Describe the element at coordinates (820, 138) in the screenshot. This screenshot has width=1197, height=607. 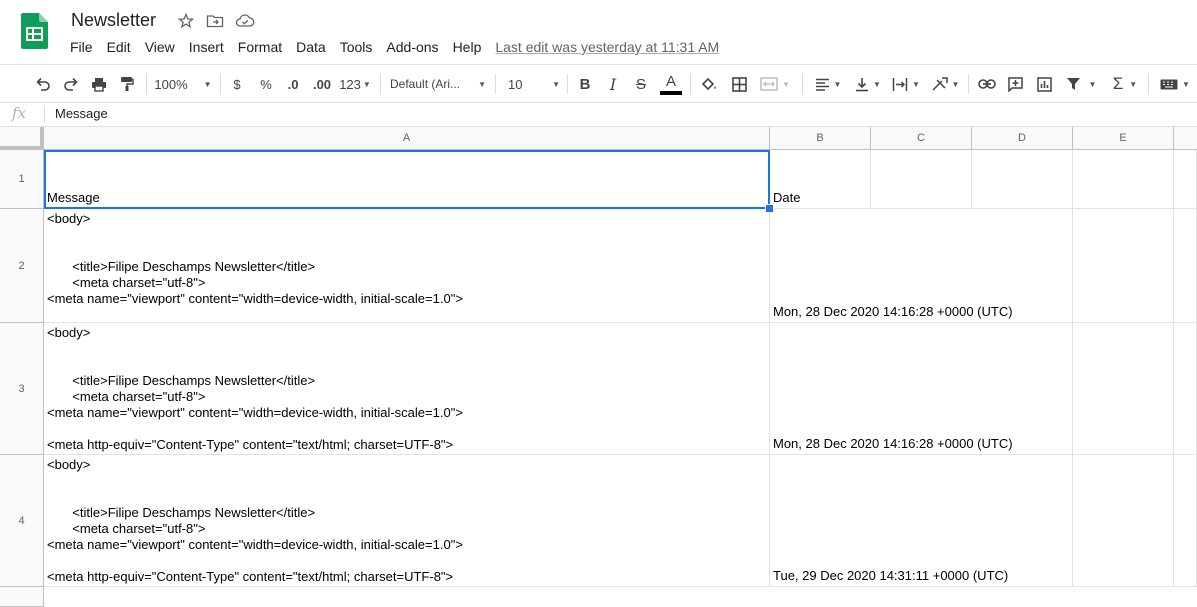
I see `column-header-b: B` at that location.